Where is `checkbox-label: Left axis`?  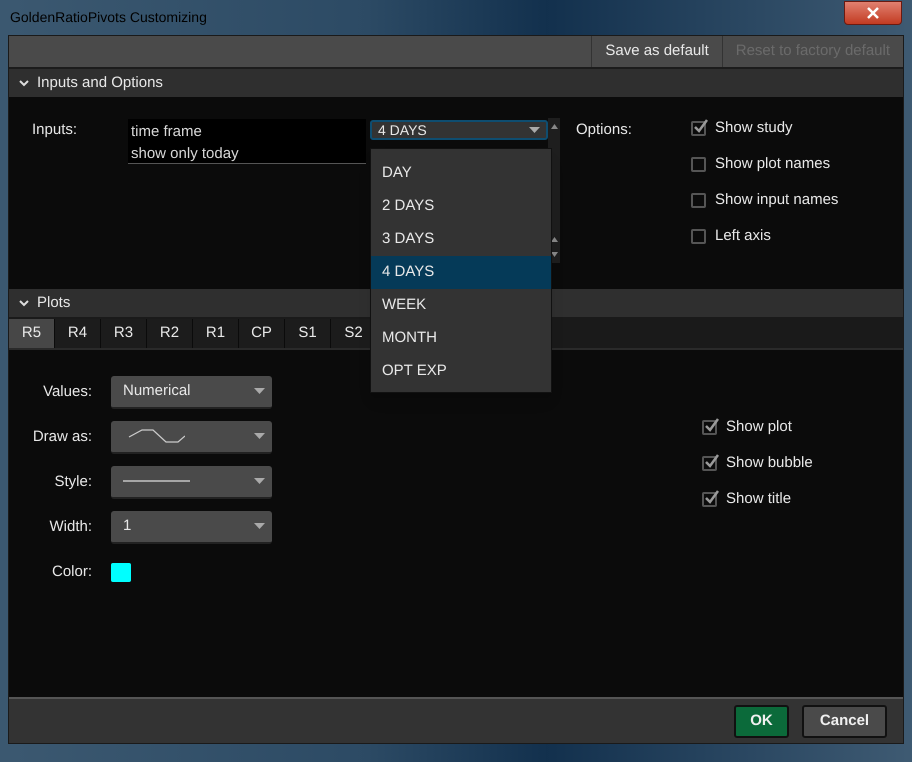 checkbox-label: Left axis is located at coordinates (743, 236).